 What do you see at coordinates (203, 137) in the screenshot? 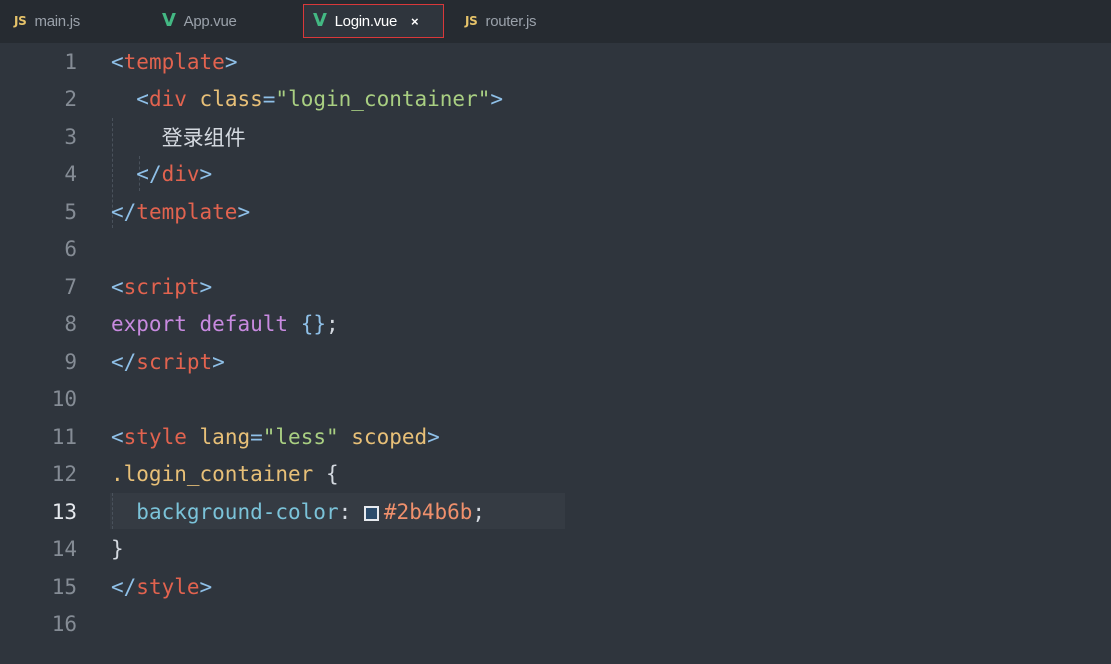
I see `line-content: 登录组件` at bounding box center [203, 137].